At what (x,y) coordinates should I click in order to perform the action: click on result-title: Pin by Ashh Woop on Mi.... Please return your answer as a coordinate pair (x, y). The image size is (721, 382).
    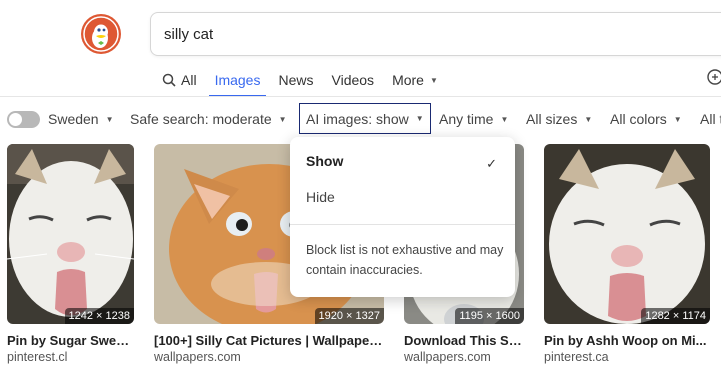
    Looking at the image, I should click on (627, 340).